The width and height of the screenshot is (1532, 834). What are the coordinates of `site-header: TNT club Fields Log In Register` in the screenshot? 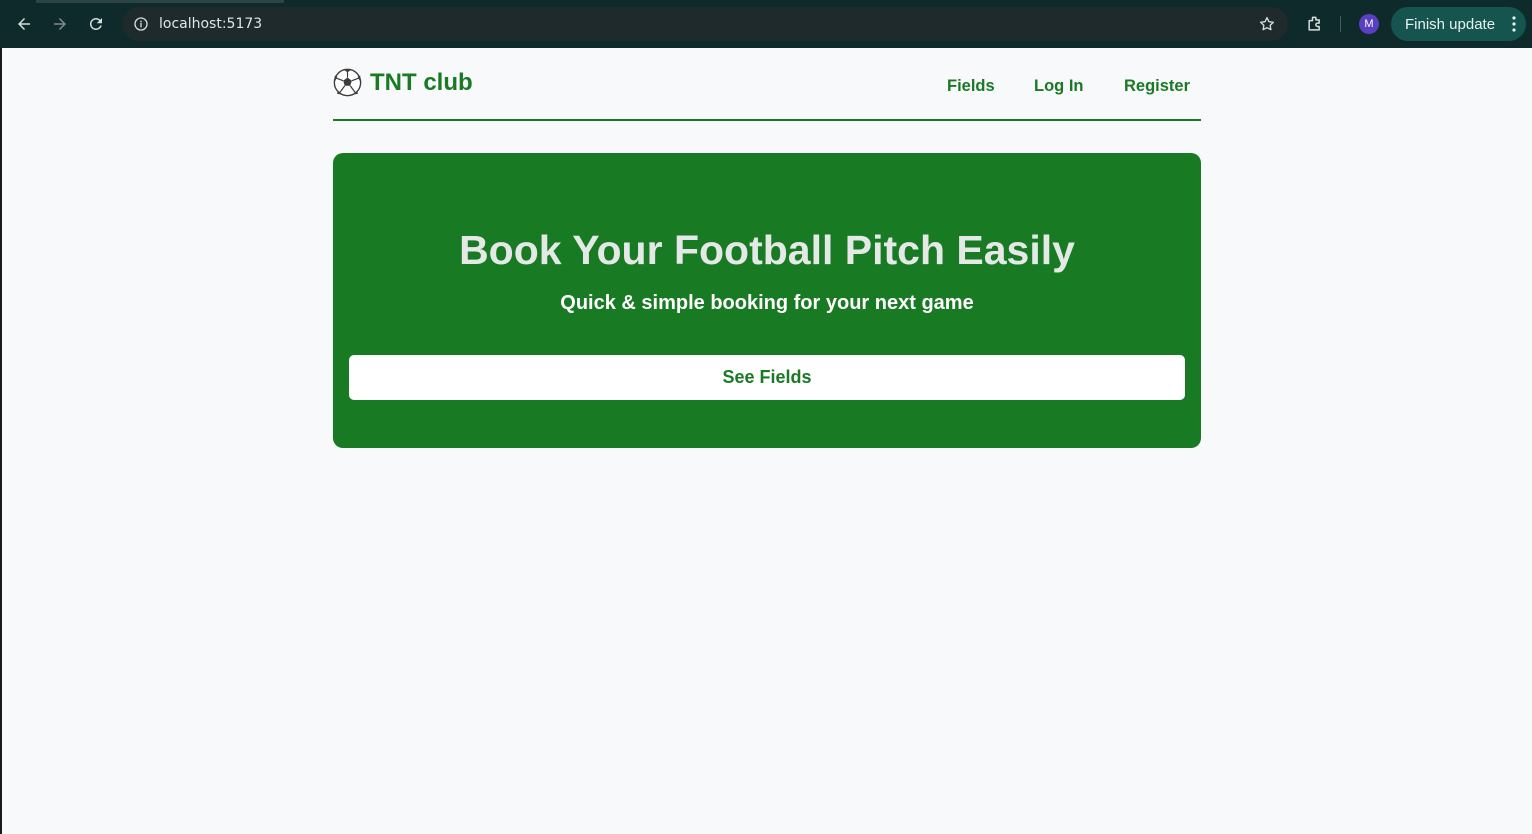 It's located at (767, 84).